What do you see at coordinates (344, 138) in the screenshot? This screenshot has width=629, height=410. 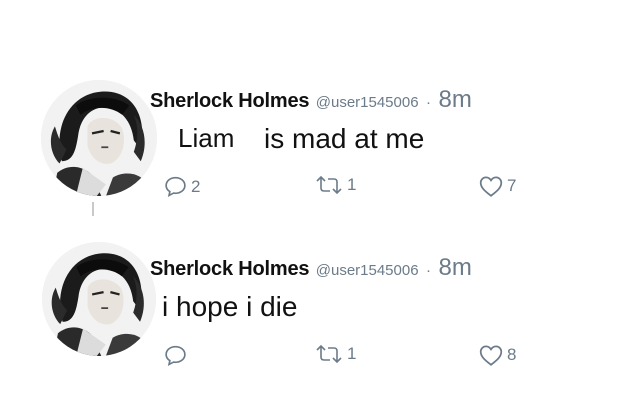 I see `tweet-text-part: is mad at me` at bounding box center [344, 138].